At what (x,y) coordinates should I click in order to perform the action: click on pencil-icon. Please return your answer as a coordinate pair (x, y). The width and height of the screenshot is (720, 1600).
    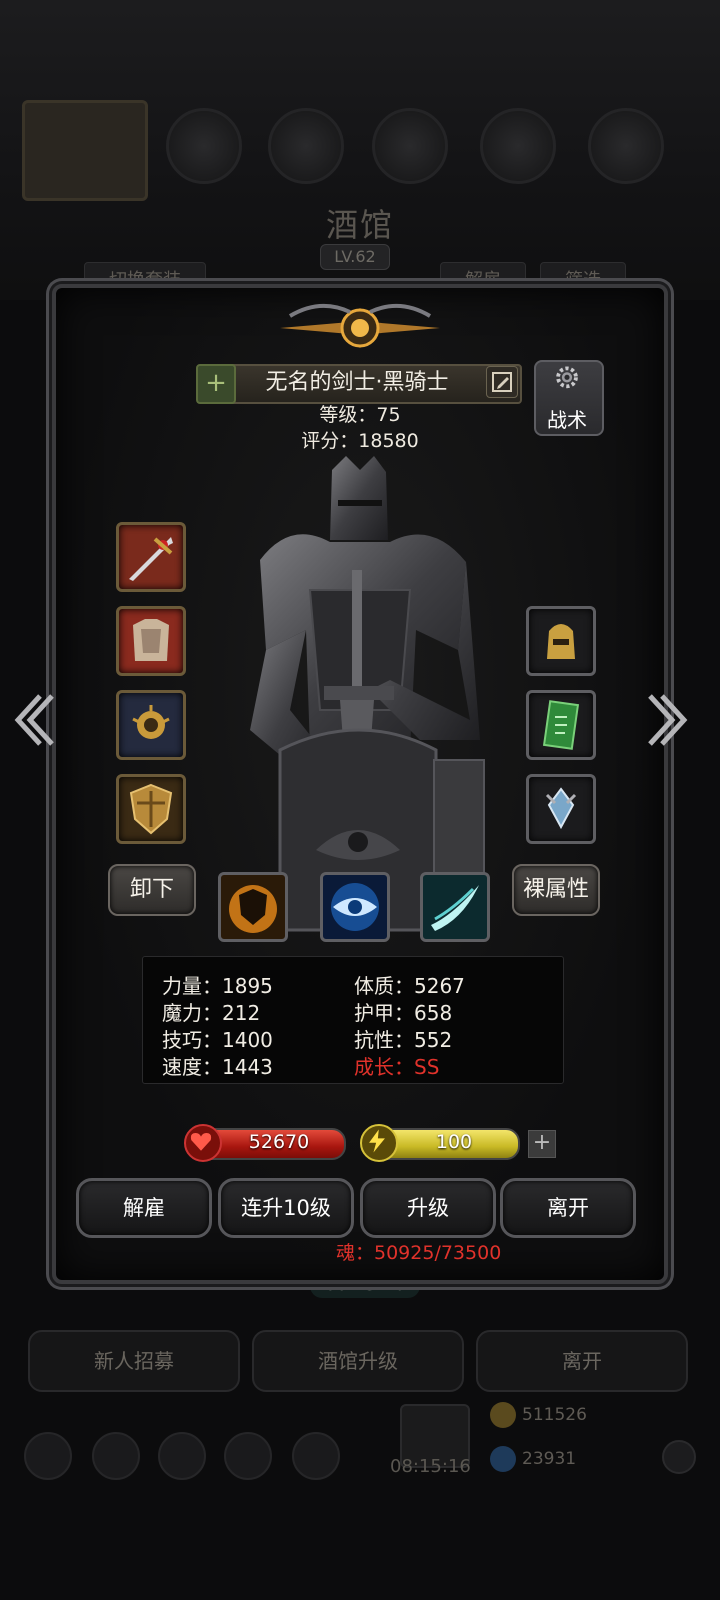
    Looking at the image, I should click on (502, 382).